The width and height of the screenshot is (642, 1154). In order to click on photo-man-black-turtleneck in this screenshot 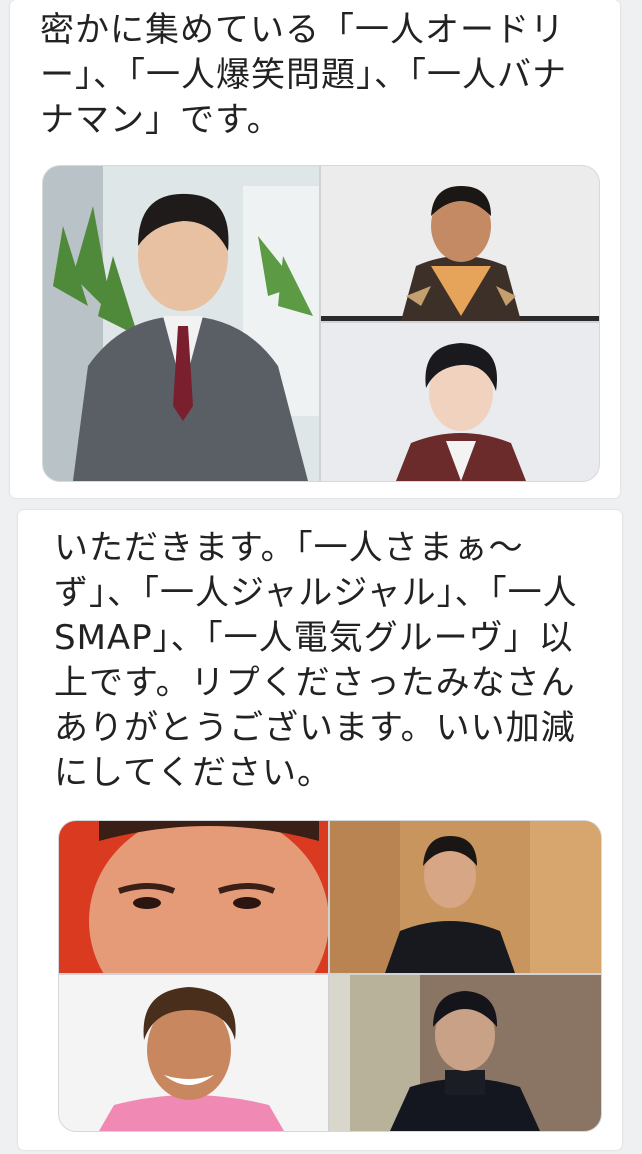, I will do `click(465, 1053)`.